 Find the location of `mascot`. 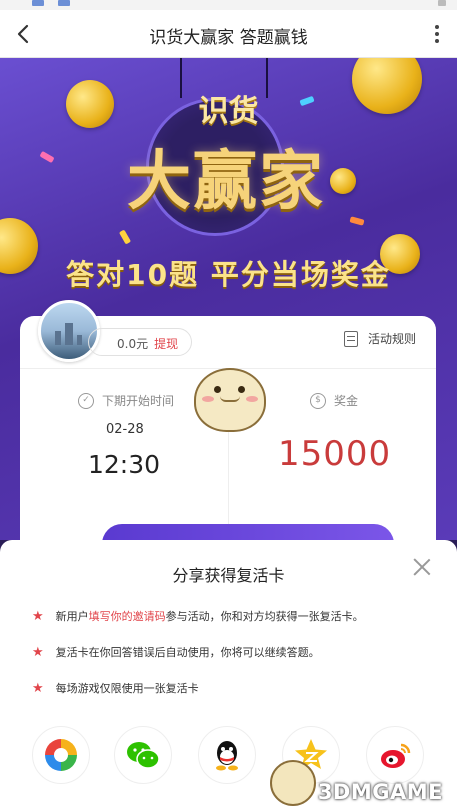

mascot is located at coordinates (230, 400).